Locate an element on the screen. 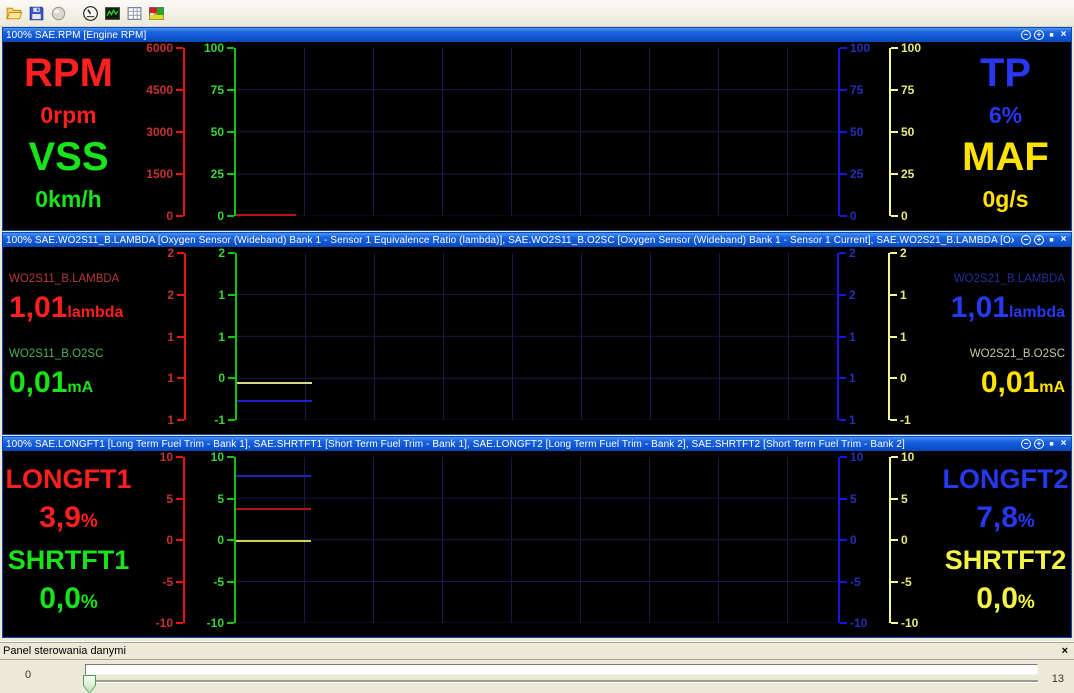 This screenshot has height=693, width=1074. parameter-value: 0,01mA is located at coordinates (51, 383).